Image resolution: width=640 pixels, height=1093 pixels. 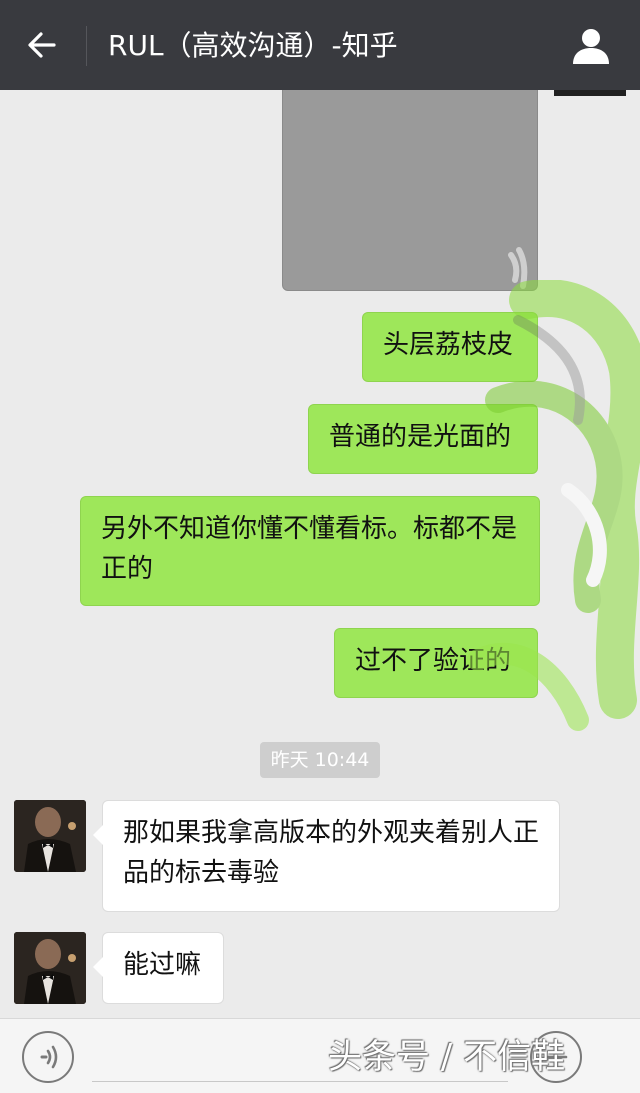 I want to click on message-text: 能过嘛, so click(x=162, y=965).